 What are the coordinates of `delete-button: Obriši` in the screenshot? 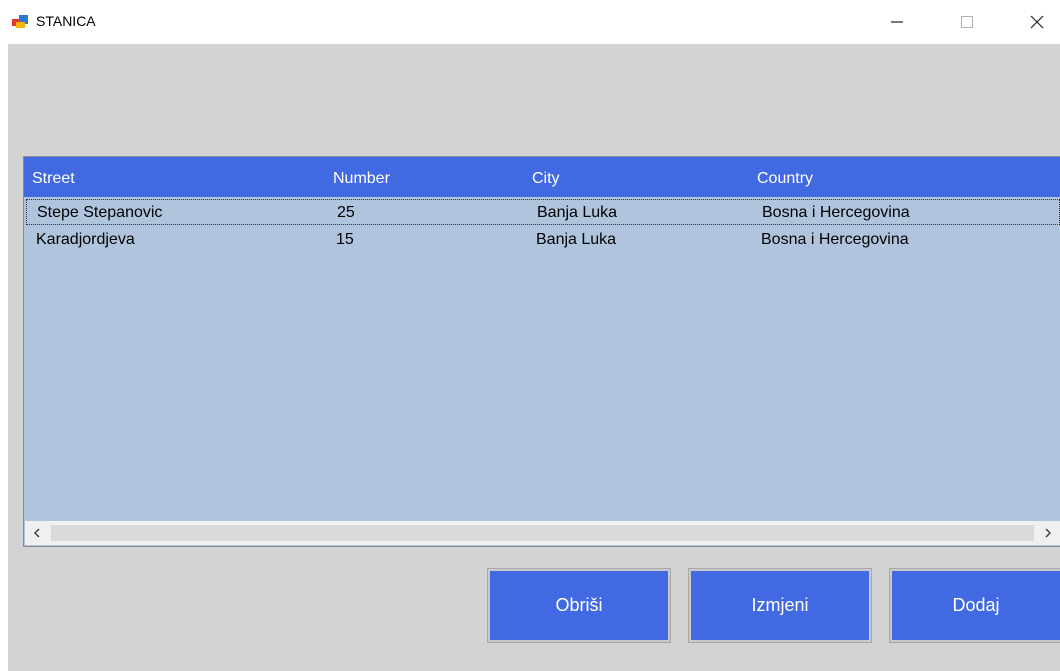 It's located at (579, 605).